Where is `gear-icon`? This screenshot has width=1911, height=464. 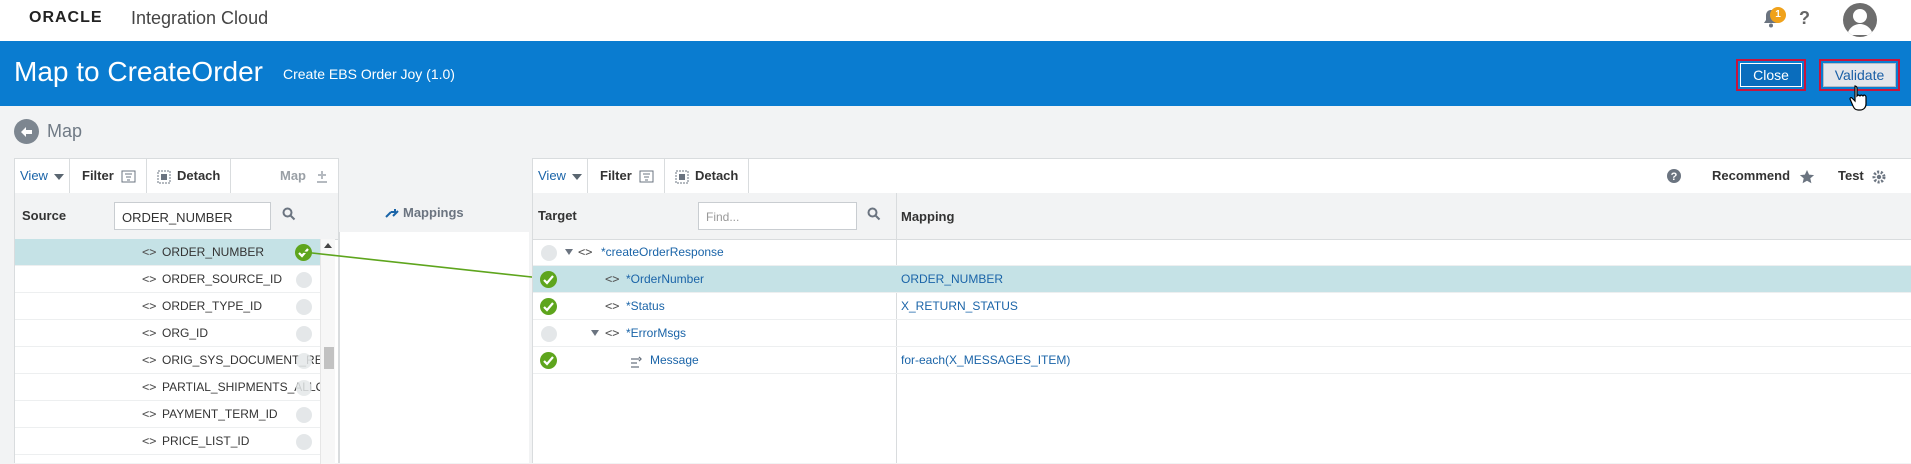
gear-icon is located at coordinates (1879, 177).